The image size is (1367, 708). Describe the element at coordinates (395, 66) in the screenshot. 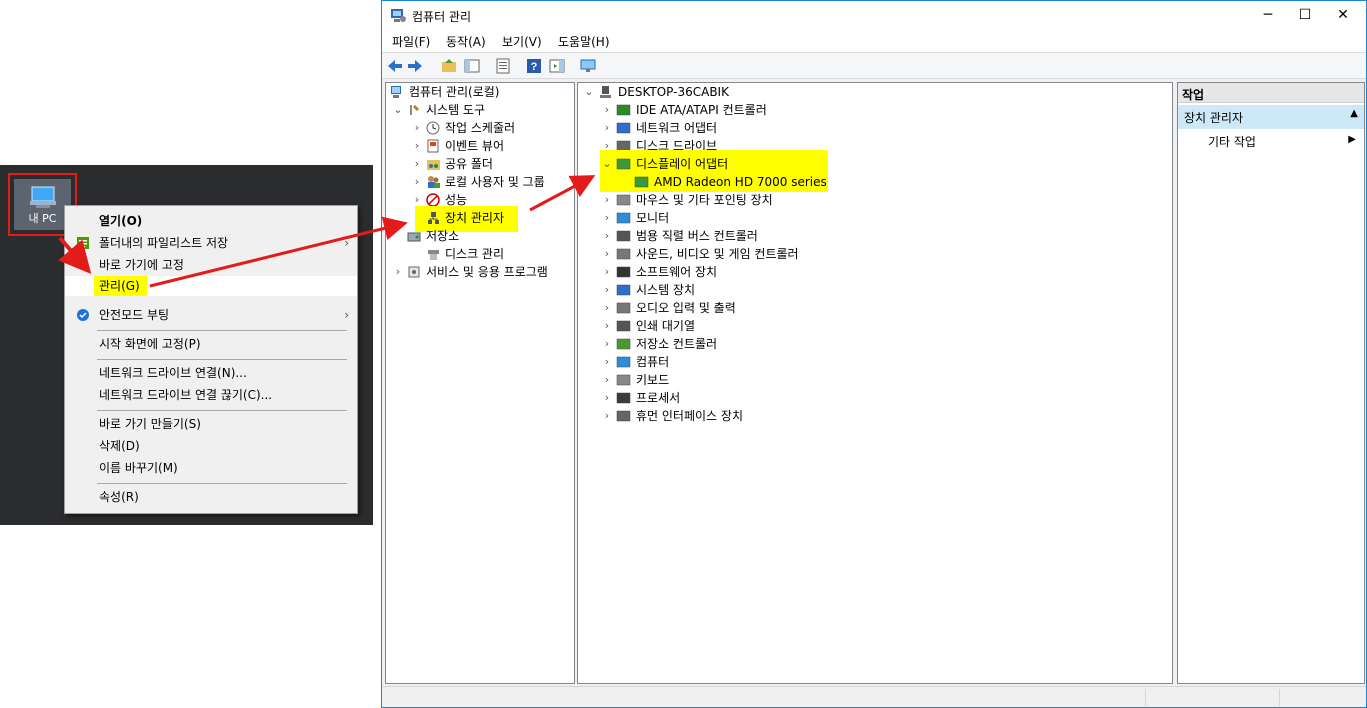

I see `back-arrow-icon` at that location.